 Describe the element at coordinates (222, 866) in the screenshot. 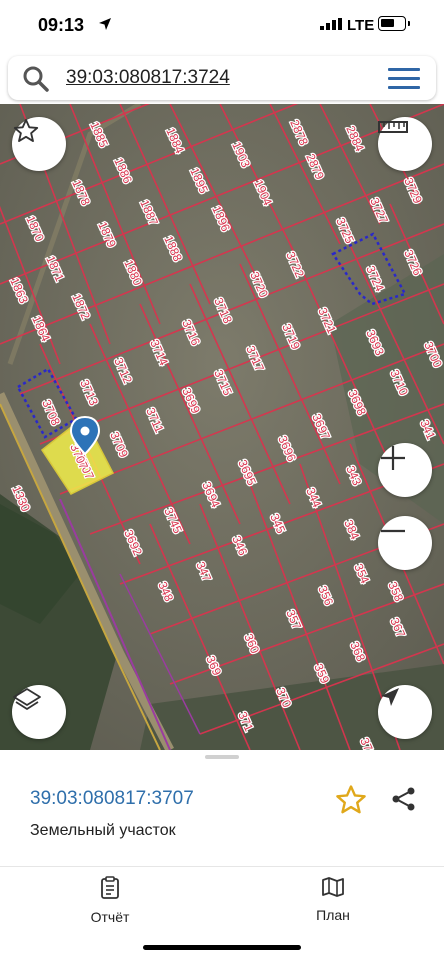

I see `sheet-divider` at that location.